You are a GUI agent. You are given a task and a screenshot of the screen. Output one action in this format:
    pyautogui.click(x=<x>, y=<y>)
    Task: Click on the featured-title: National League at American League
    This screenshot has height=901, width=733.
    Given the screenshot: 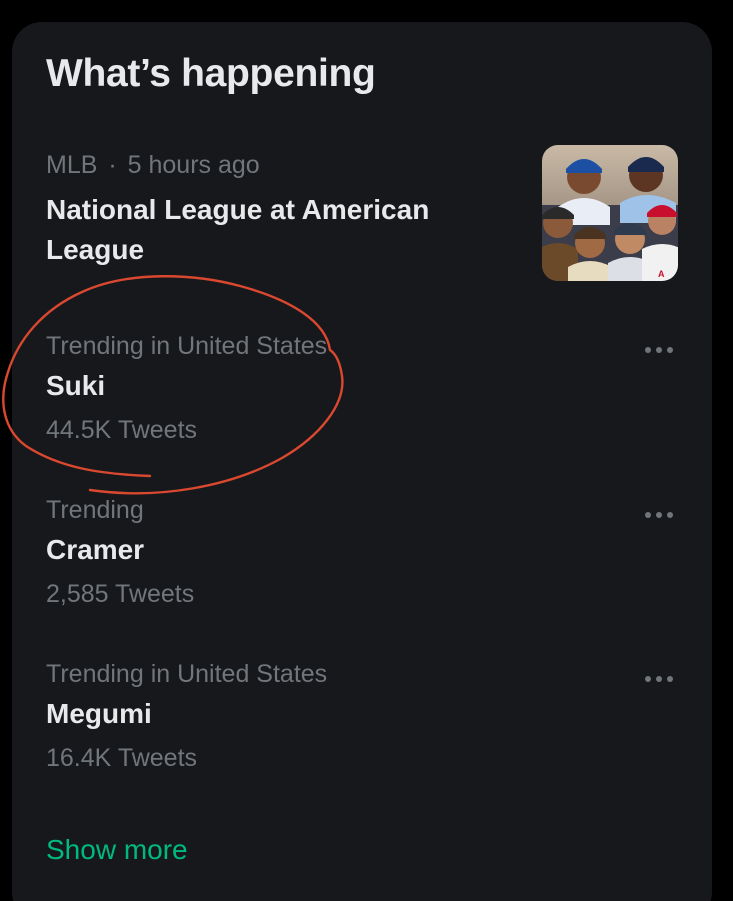 What is the action you would take?
    pyautogui.click(x=238, y=229)
    